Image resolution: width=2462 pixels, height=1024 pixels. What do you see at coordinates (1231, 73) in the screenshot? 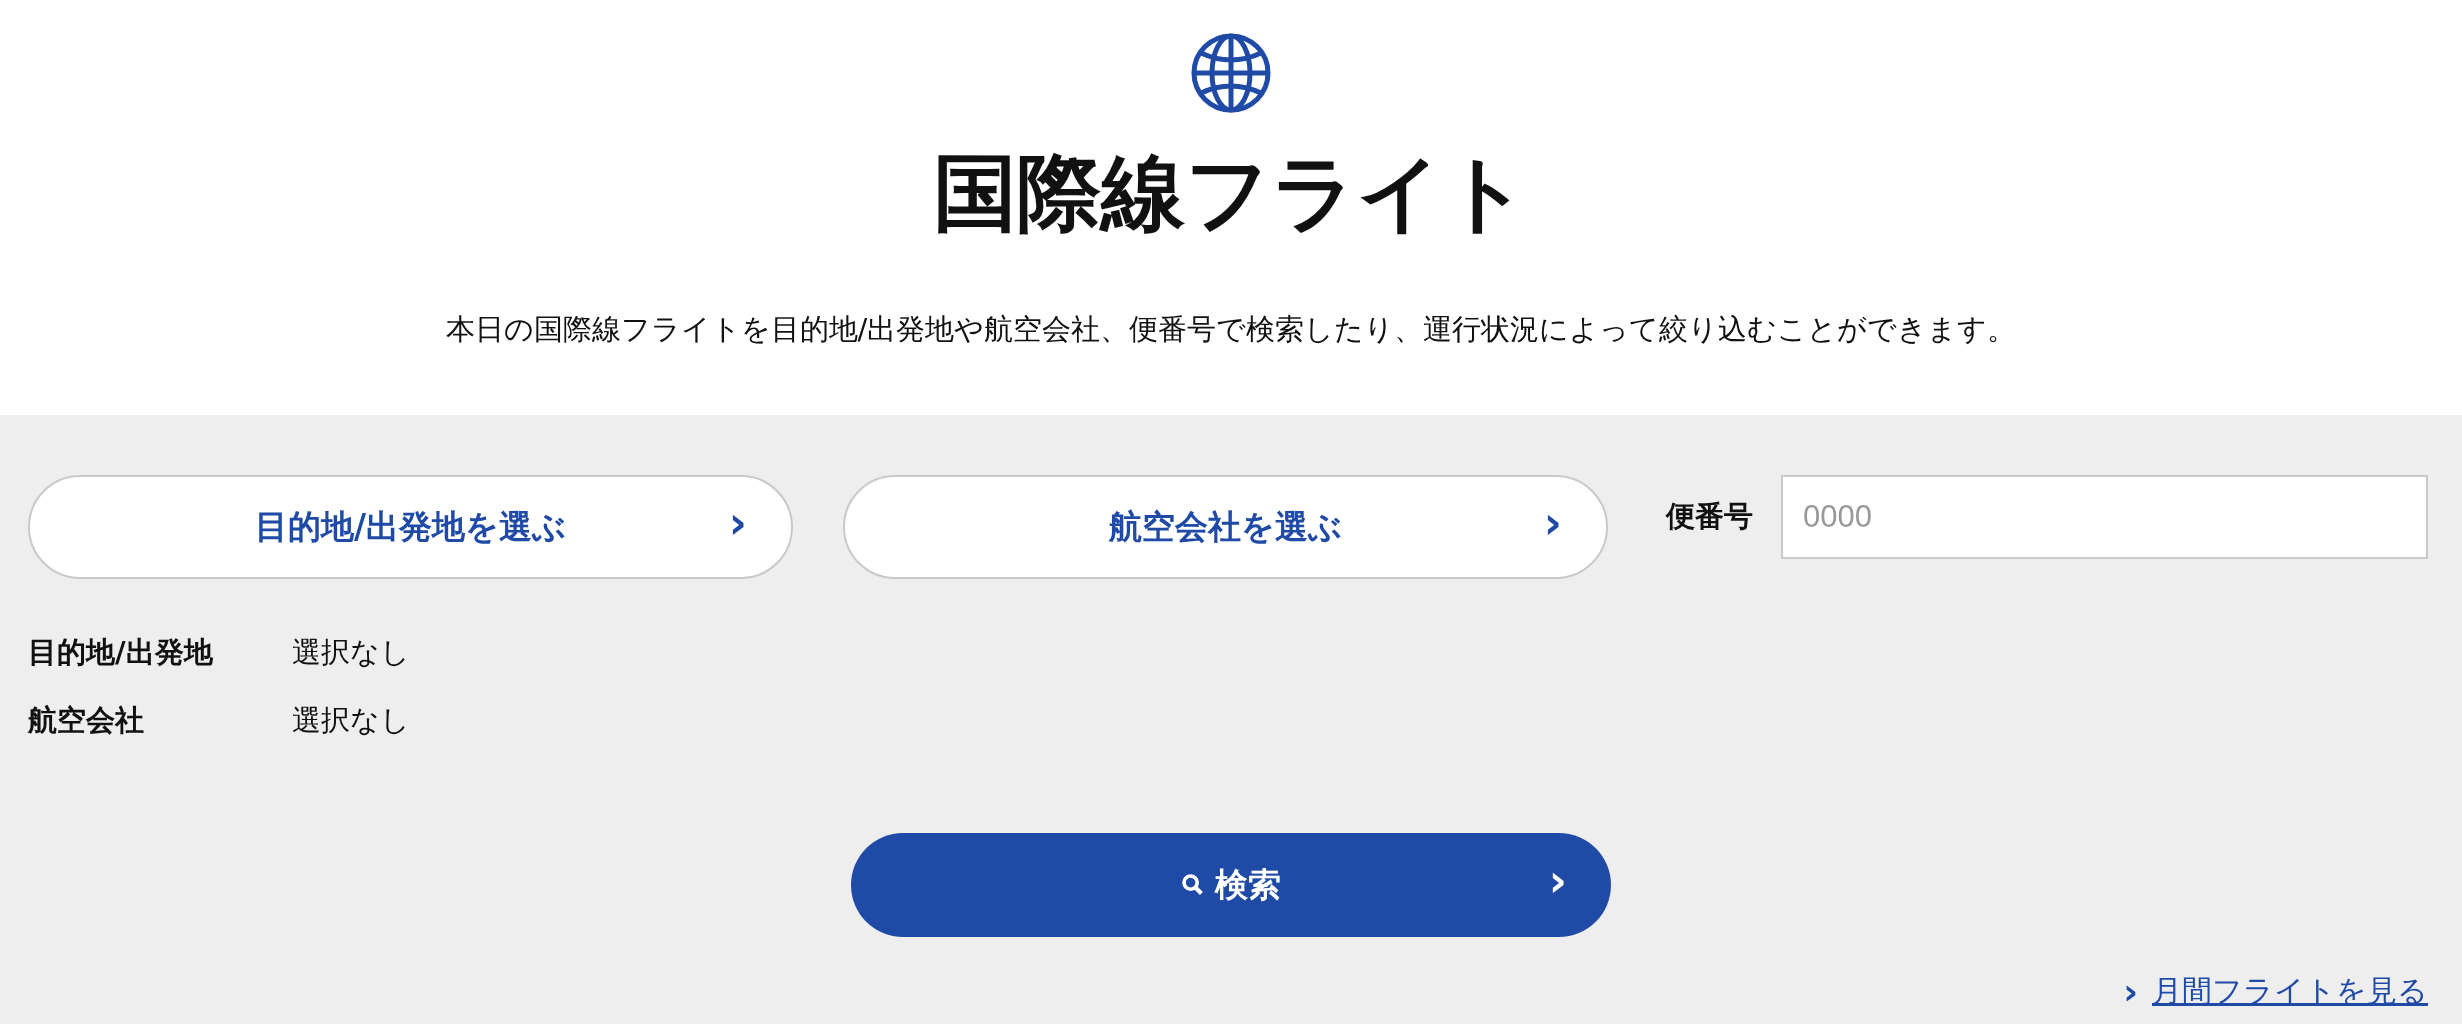
I see `globe-icon` at bounding box center [1231, 73].